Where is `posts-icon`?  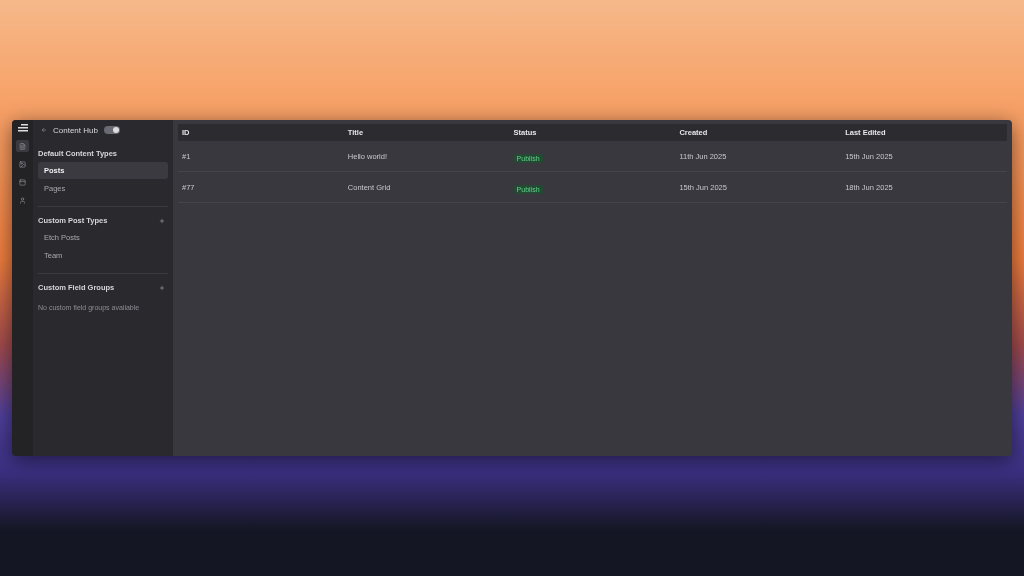
posts-icon is located at coordinates (22, 146).